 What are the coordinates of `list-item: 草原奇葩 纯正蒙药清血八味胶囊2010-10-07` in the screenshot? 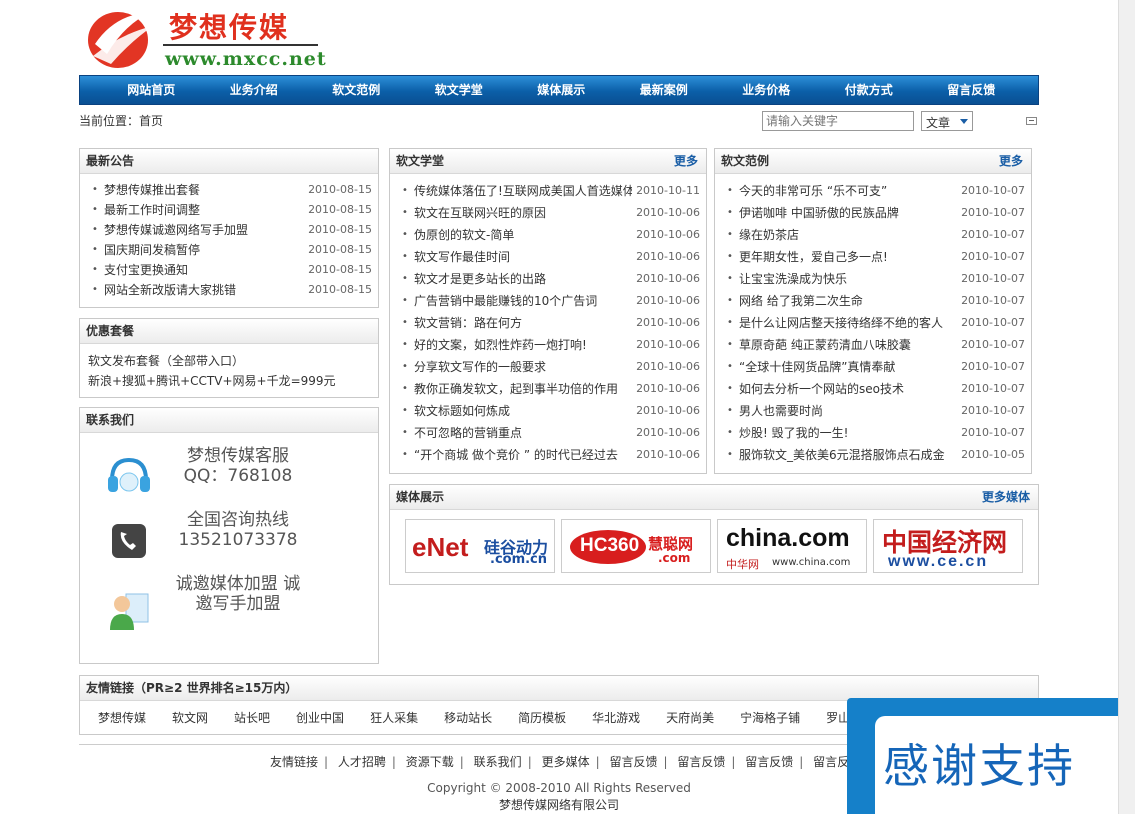 It's located at (875, 345).